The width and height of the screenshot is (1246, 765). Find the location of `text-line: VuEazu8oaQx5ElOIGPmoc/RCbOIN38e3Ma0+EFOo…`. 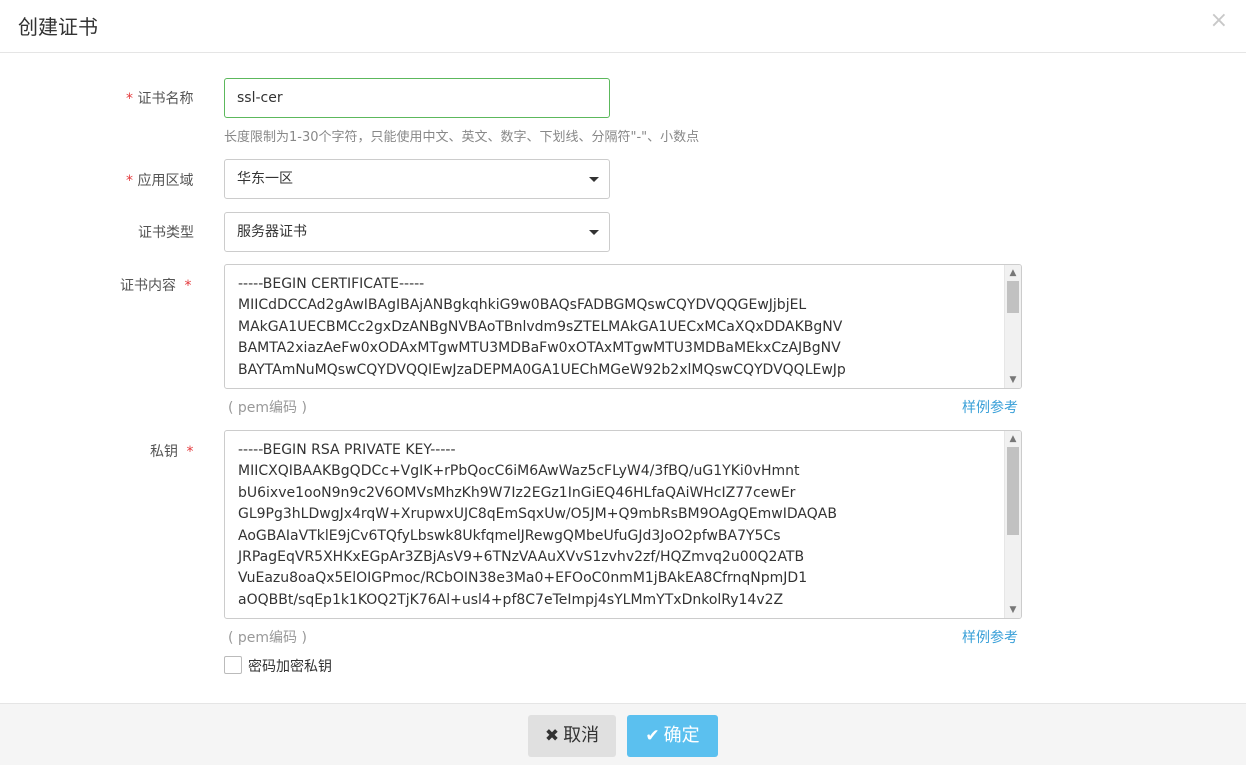

text-line: VuEazu8oaQx5ElOIGPmoc/RCbOIN38e3Ma0+EFOo… is located at coordinates (523, 578).